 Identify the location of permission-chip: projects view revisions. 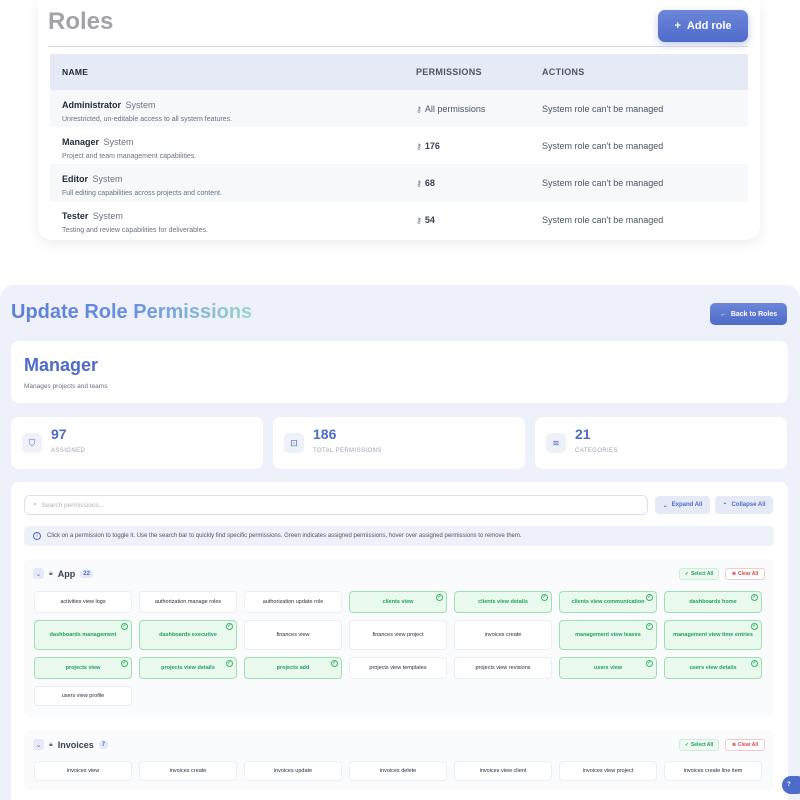
(503, 668).